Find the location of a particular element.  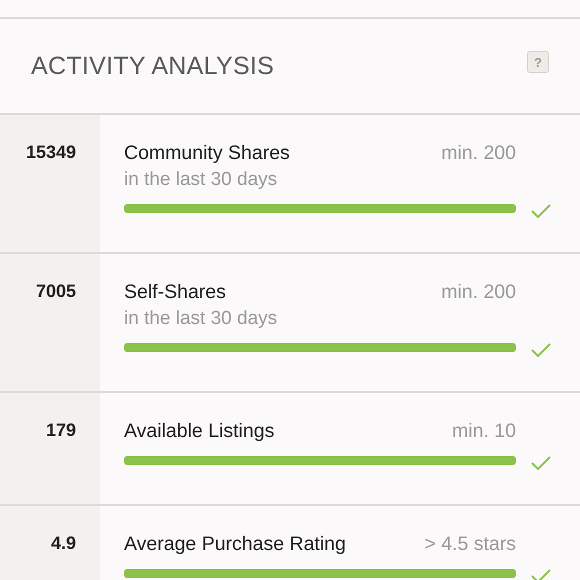

metric-value: 7005 is located at coordinates (56, 292).